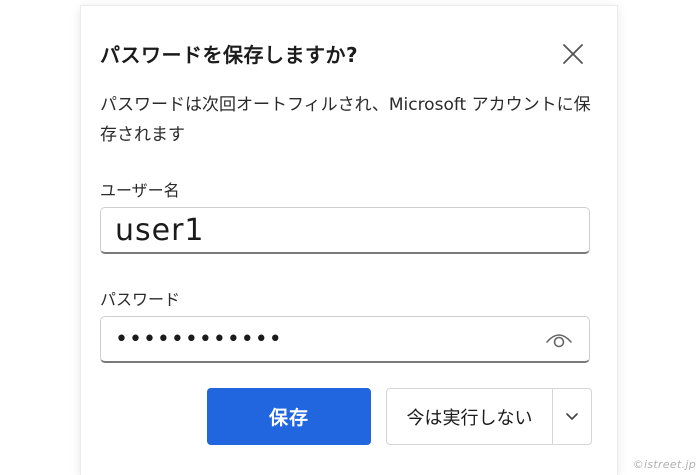 The height and width of the screenshot is (475, 700). I want to click on password-label: パスワード, so click(140, 299).